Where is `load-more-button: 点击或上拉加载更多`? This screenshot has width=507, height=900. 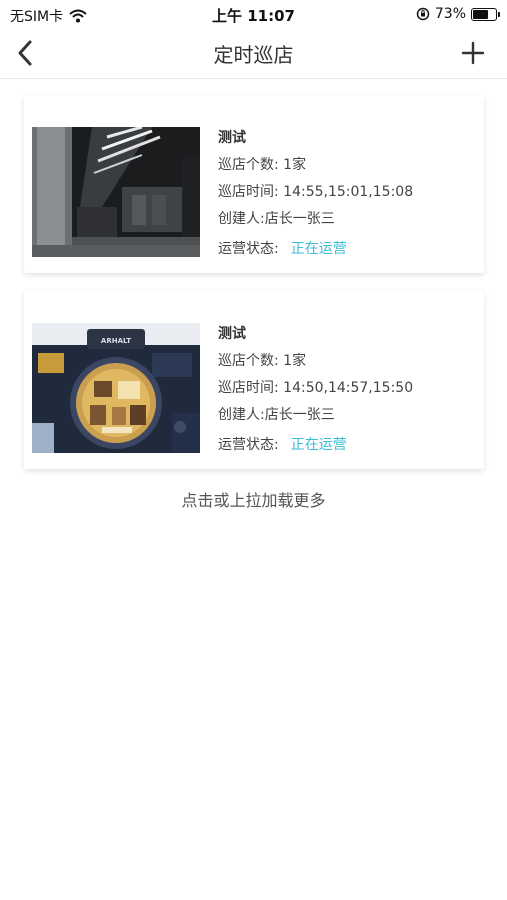
load-more-button: 点击或上拉加载更多 is located at coordinates (253, 499).